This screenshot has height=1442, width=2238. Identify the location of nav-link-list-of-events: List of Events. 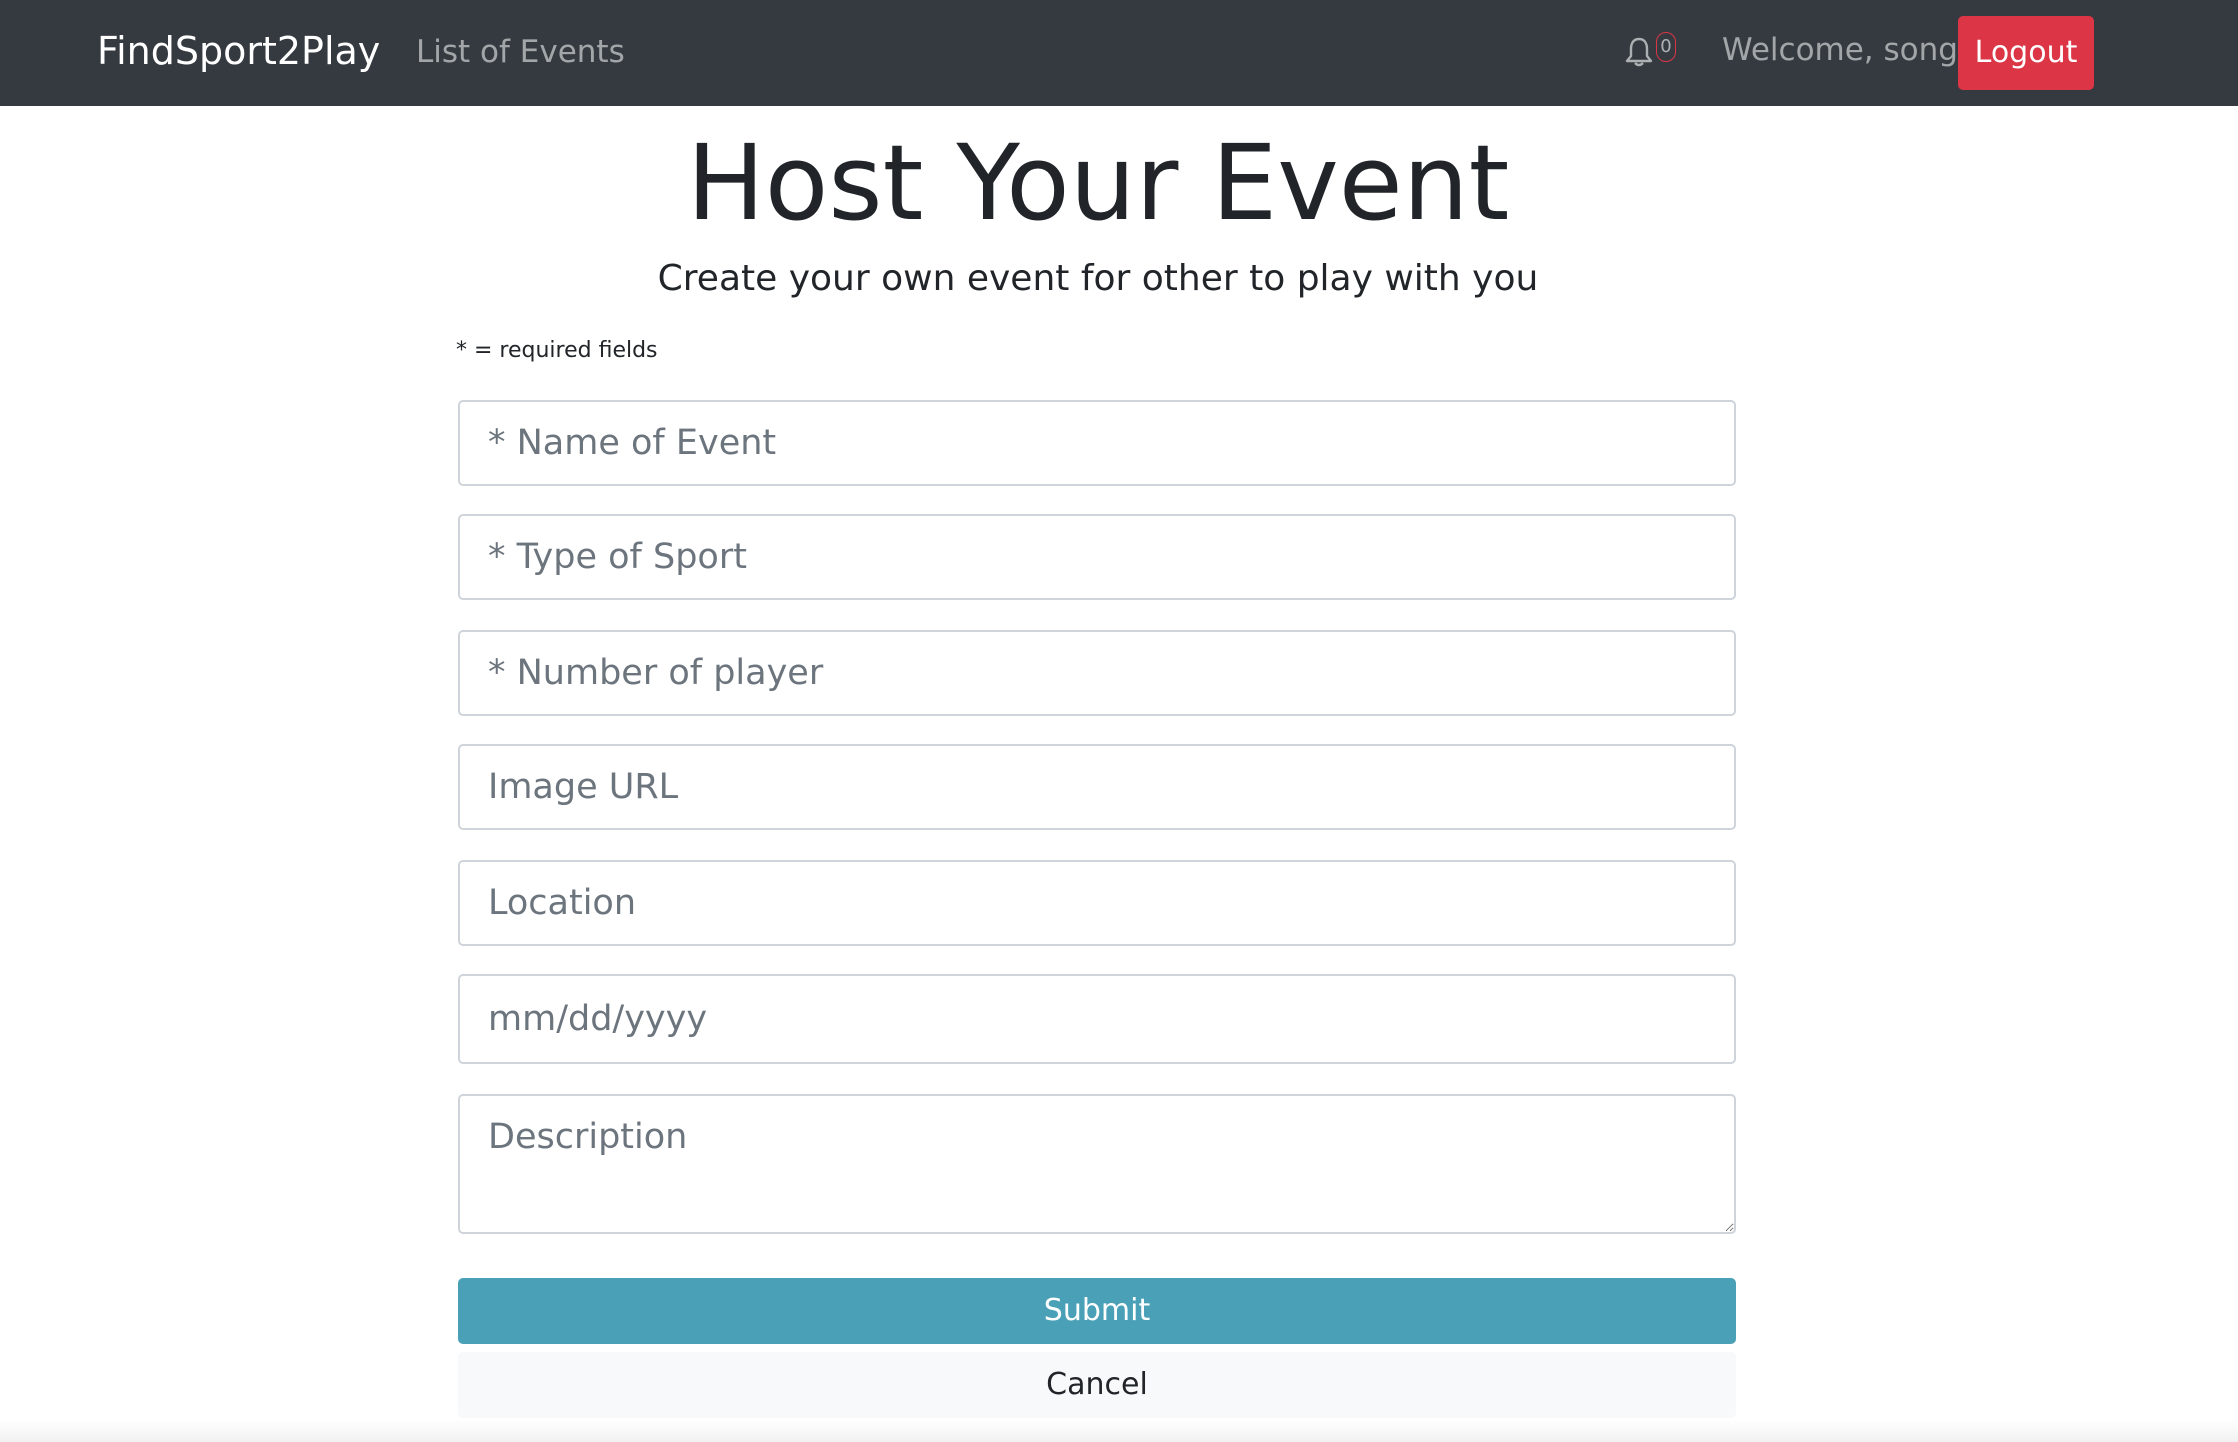
(520, 52).